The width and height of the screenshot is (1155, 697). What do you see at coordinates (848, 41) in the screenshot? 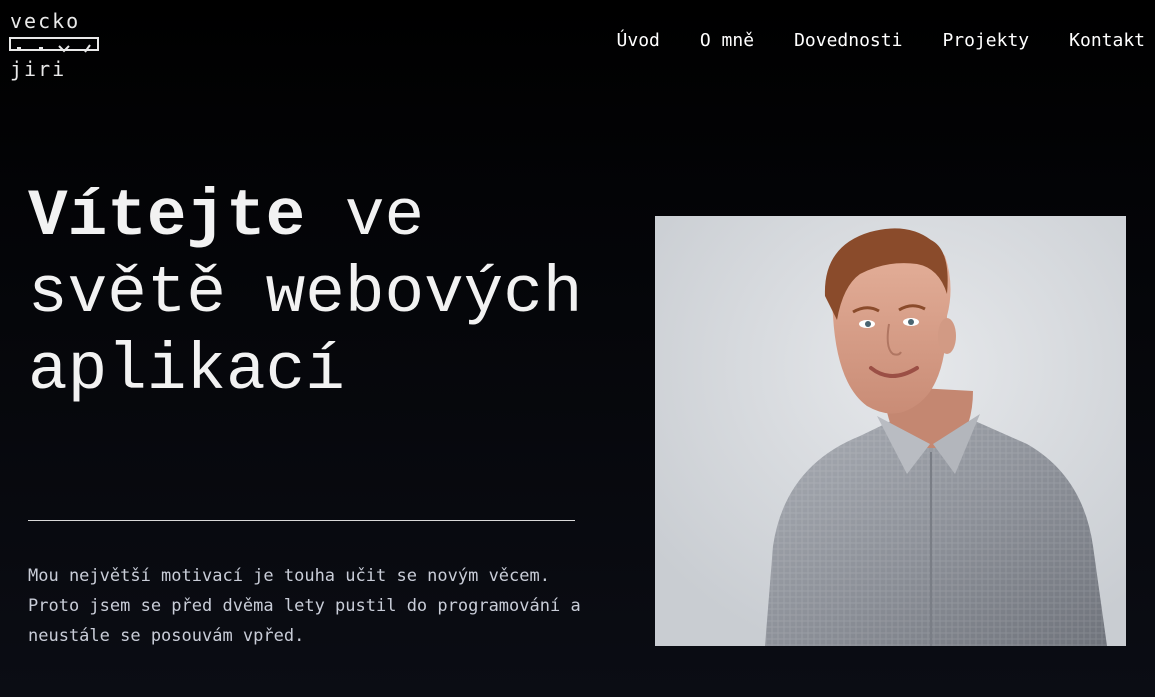
I see `nav-link-dovednosti: Dovednosti` at bounding box center [848, 41].